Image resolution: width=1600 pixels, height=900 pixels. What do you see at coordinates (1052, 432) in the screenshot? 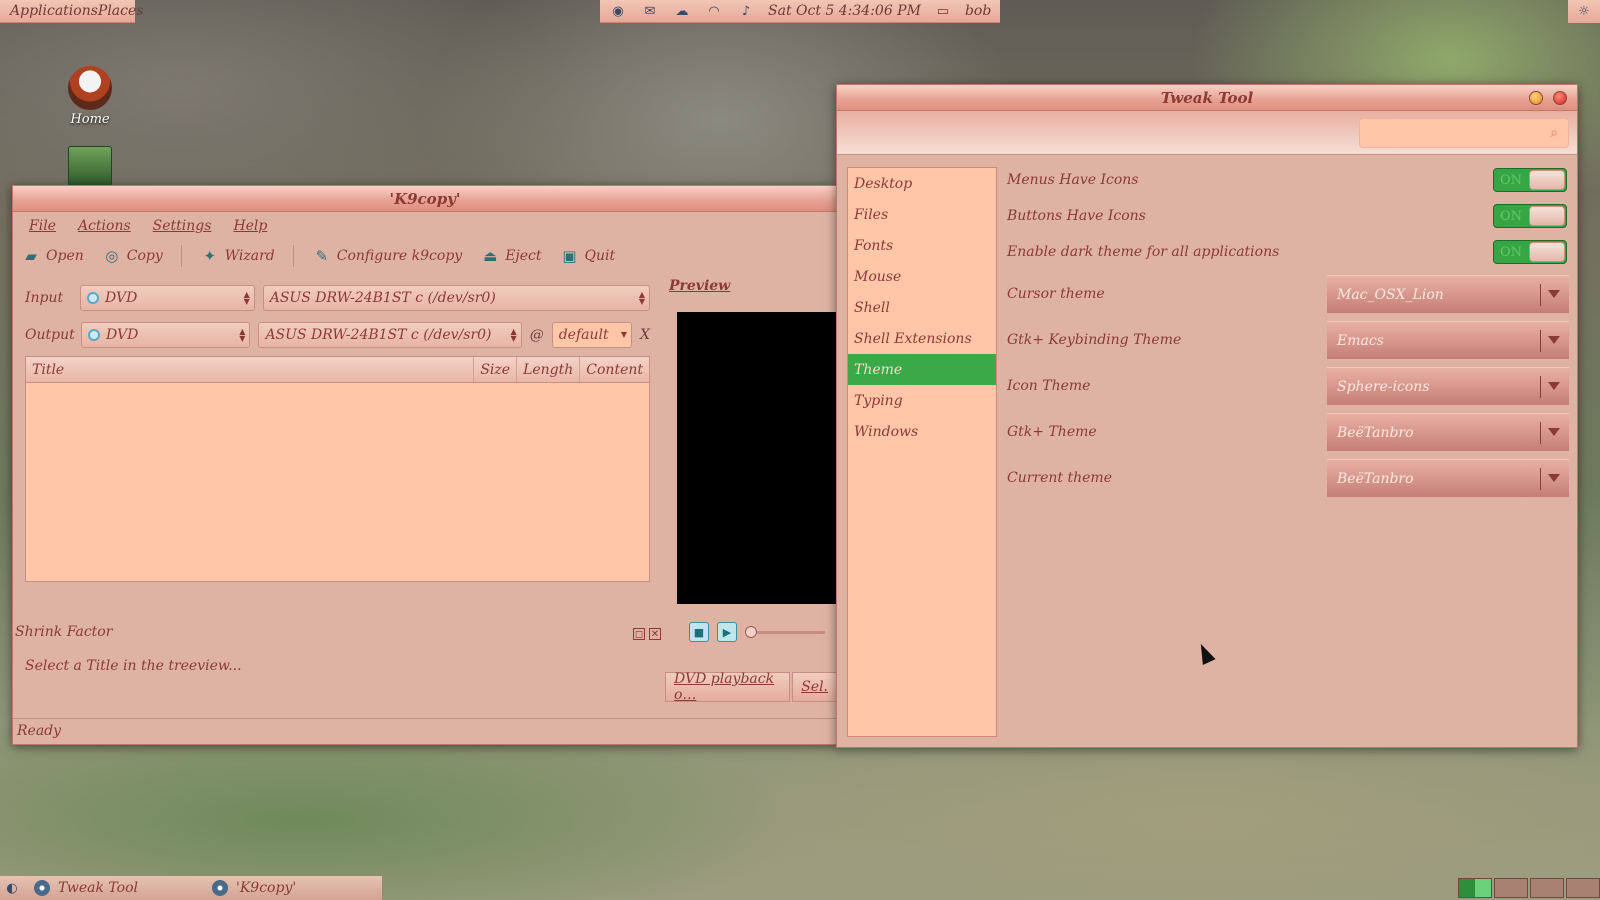
I see `setting-label: Gtk+ Theme` at bounding box center [1052, 432].